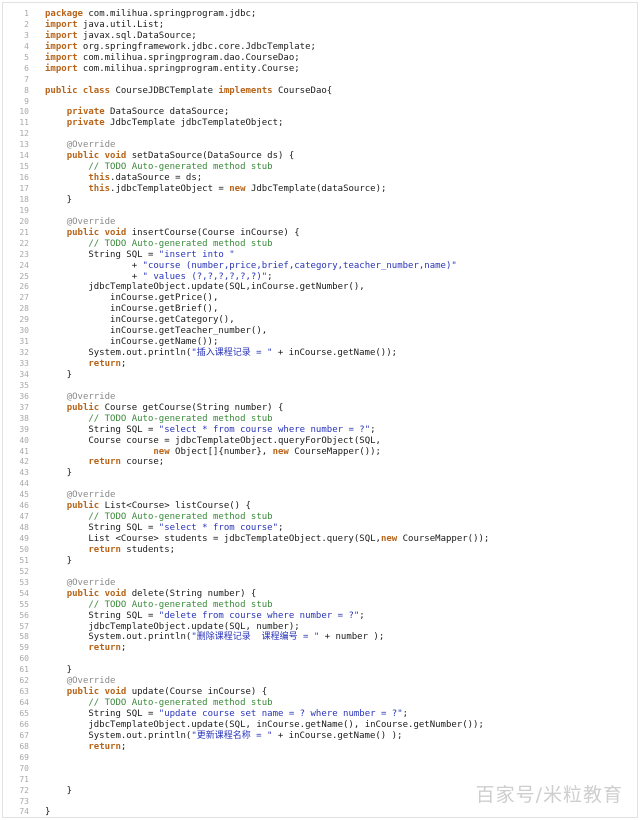 The height and width of the screenshot is (820, 640). What do you see at coordinates (320, 473) in the screenshot?
I see `code-line: 43 }` at bounding box center [320, 473].